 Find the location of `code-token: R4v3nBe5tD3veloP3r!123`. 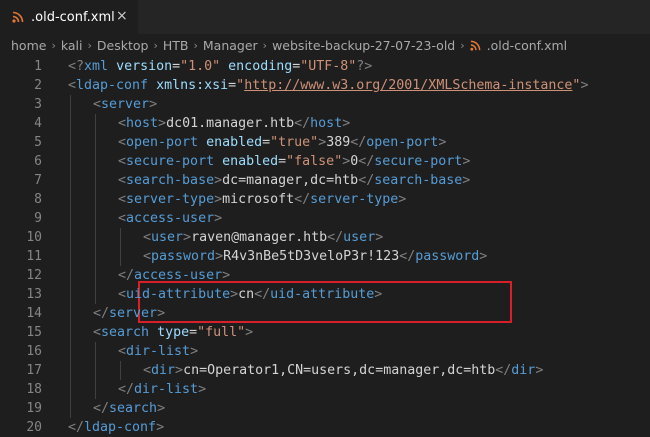

code-token: R4v3nBe5tD3veloP3r!123 is located at coordinates (311, 256).